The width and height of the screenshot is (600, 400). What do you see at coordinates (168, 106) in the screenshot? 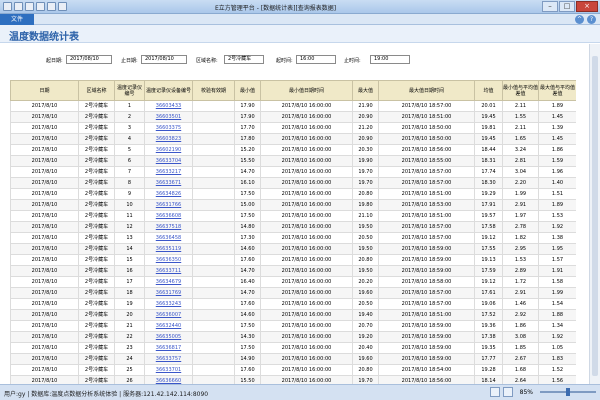
I see `device-id-link: 36603433` at bounding box center [168, 106].